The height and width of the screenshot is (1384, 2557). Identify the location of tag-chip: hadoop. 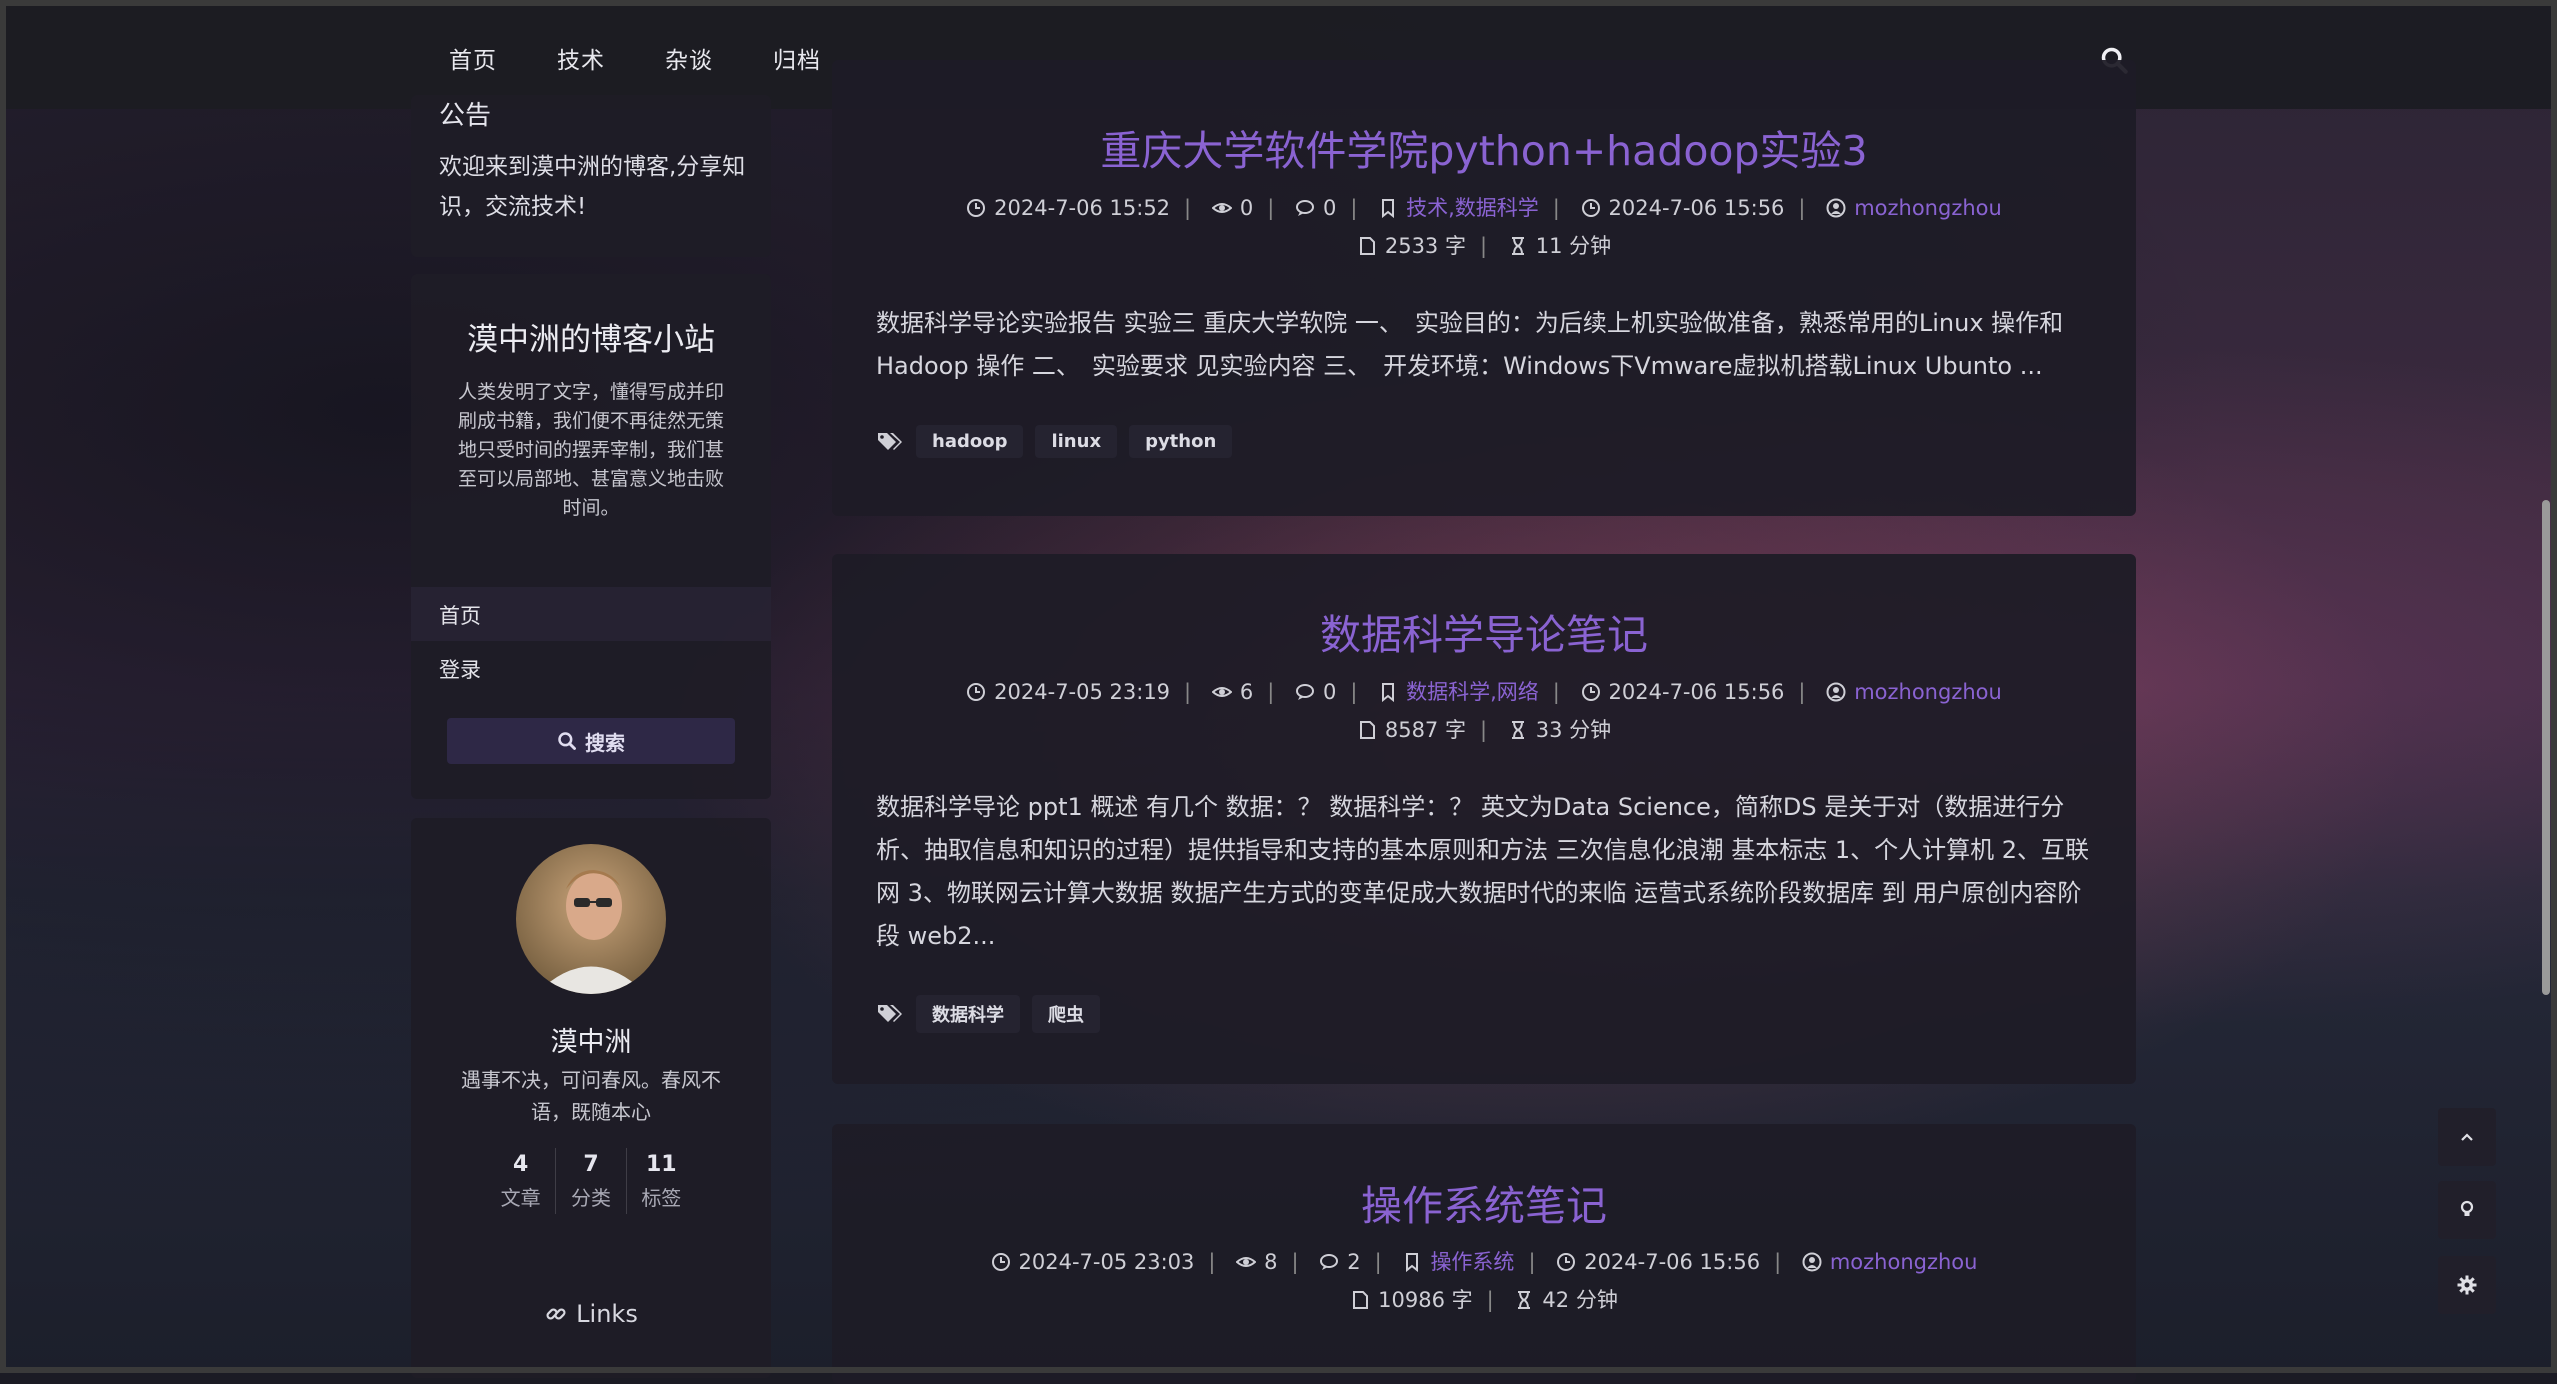
(970, 441).